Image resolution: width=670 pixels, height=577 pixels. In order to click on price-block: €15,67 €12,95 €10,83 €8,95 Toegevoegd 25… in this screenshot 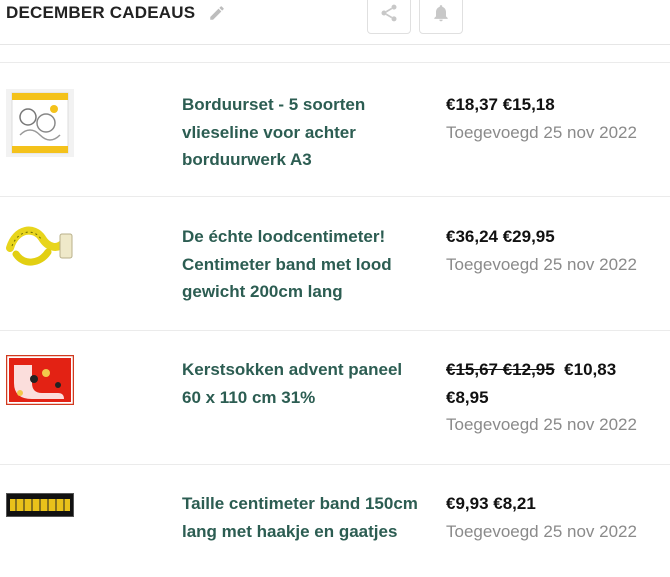, I will do `click(558, 397)`.